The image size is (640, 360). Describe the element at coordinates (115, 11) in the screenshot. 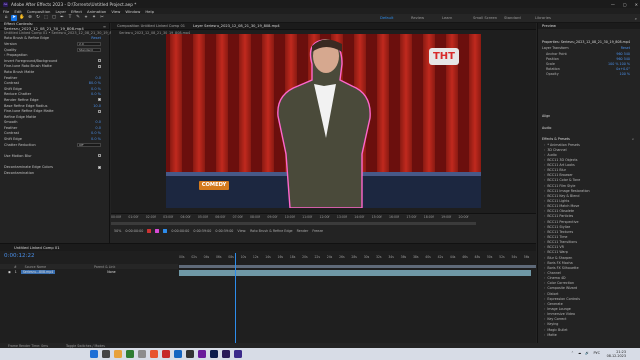

I see `menu-view: View` at that location.